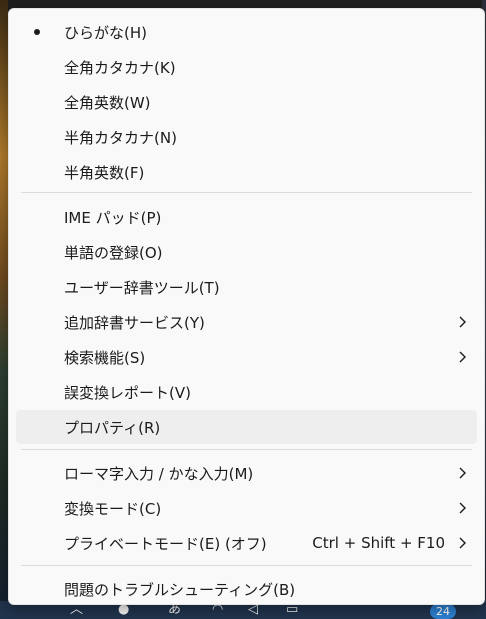  What do you see at coordinates (246, 217) in the screenshot?
I see `menu-item-ime-pad: IME パッド(P)` at bounding box center [246, 217].